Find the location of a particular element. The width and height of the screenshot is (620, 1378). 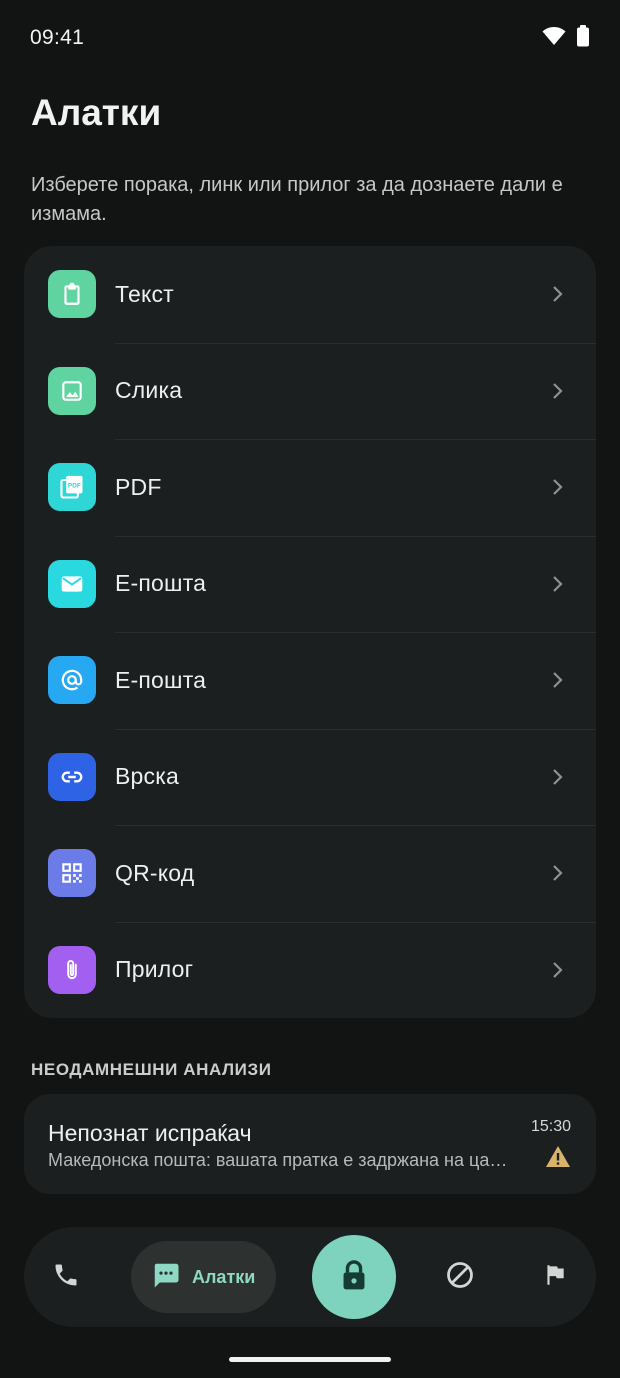

tool-row-link: Врска is located at coordinates (310, 777).